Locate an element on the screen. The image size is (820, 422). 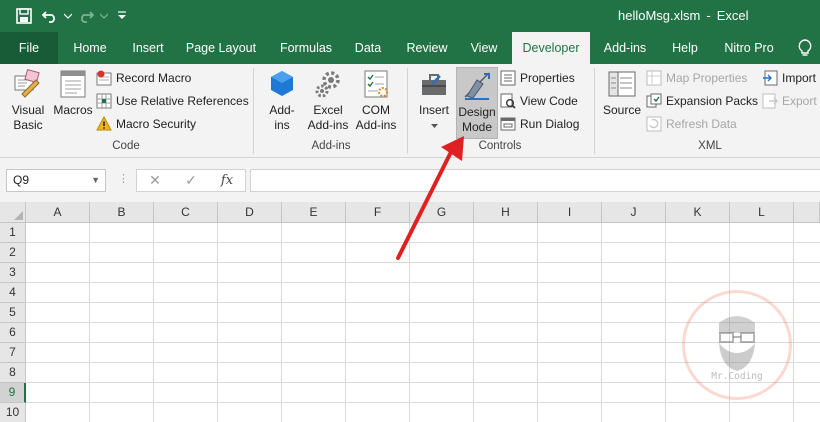
column-header: H is located at coordinates (506, 212).